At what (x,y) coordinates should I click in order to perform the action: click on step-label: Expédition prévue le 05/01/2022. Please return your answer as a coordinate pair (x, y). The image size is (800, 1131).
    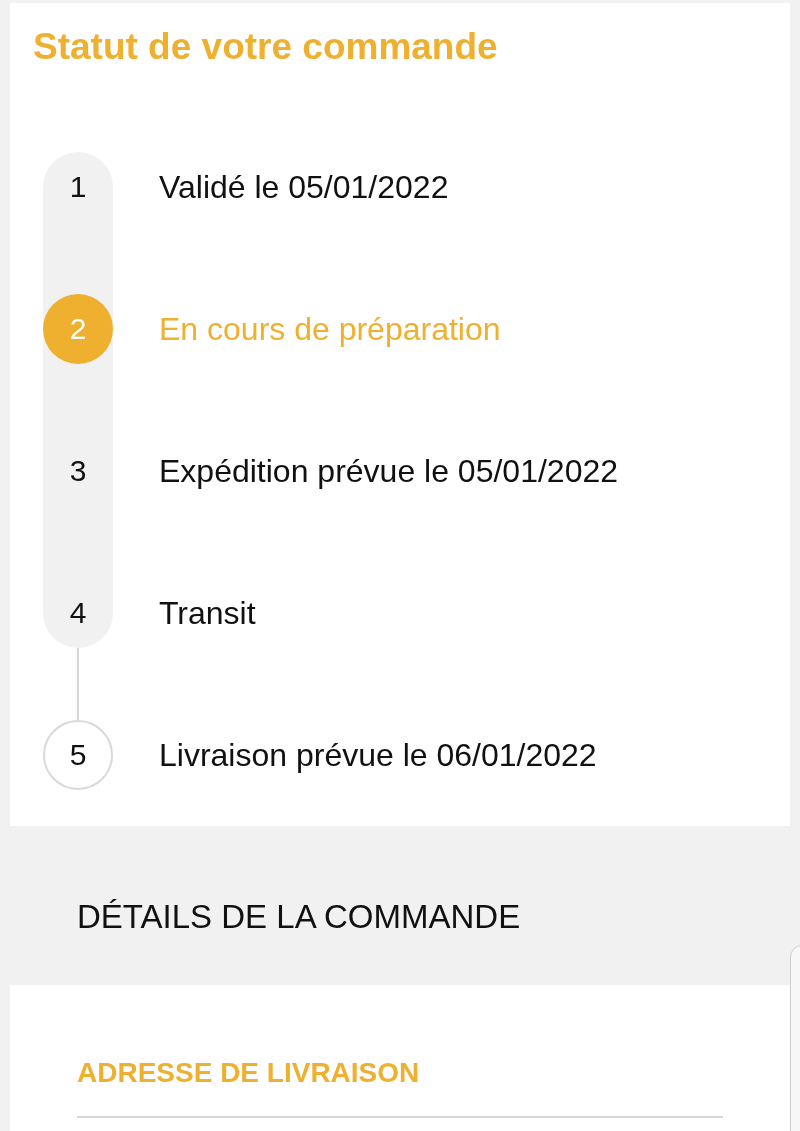
    Looking at the image, I should click on (388, 471).